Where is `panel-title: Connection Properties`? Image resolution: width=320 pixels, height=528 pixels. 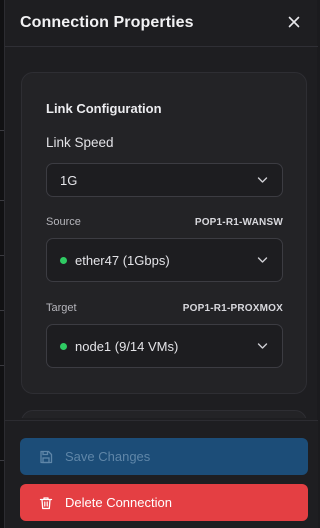 panel-title: Connection Properties is located at coordinates (107, 22).